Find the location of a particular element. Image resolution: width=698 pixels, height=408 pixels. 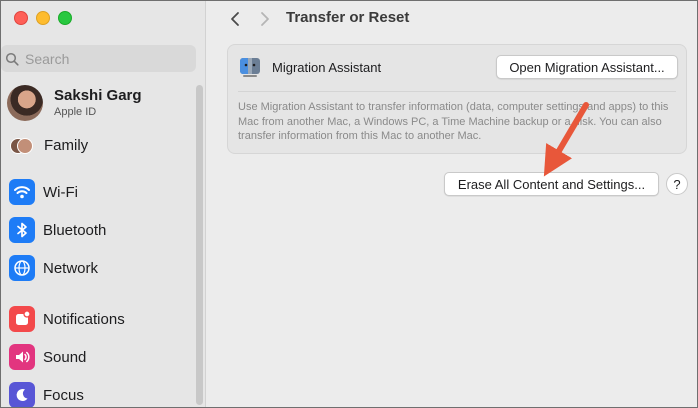

sidebar-item-label: Bluetooth is located at coordinates (75, 230).